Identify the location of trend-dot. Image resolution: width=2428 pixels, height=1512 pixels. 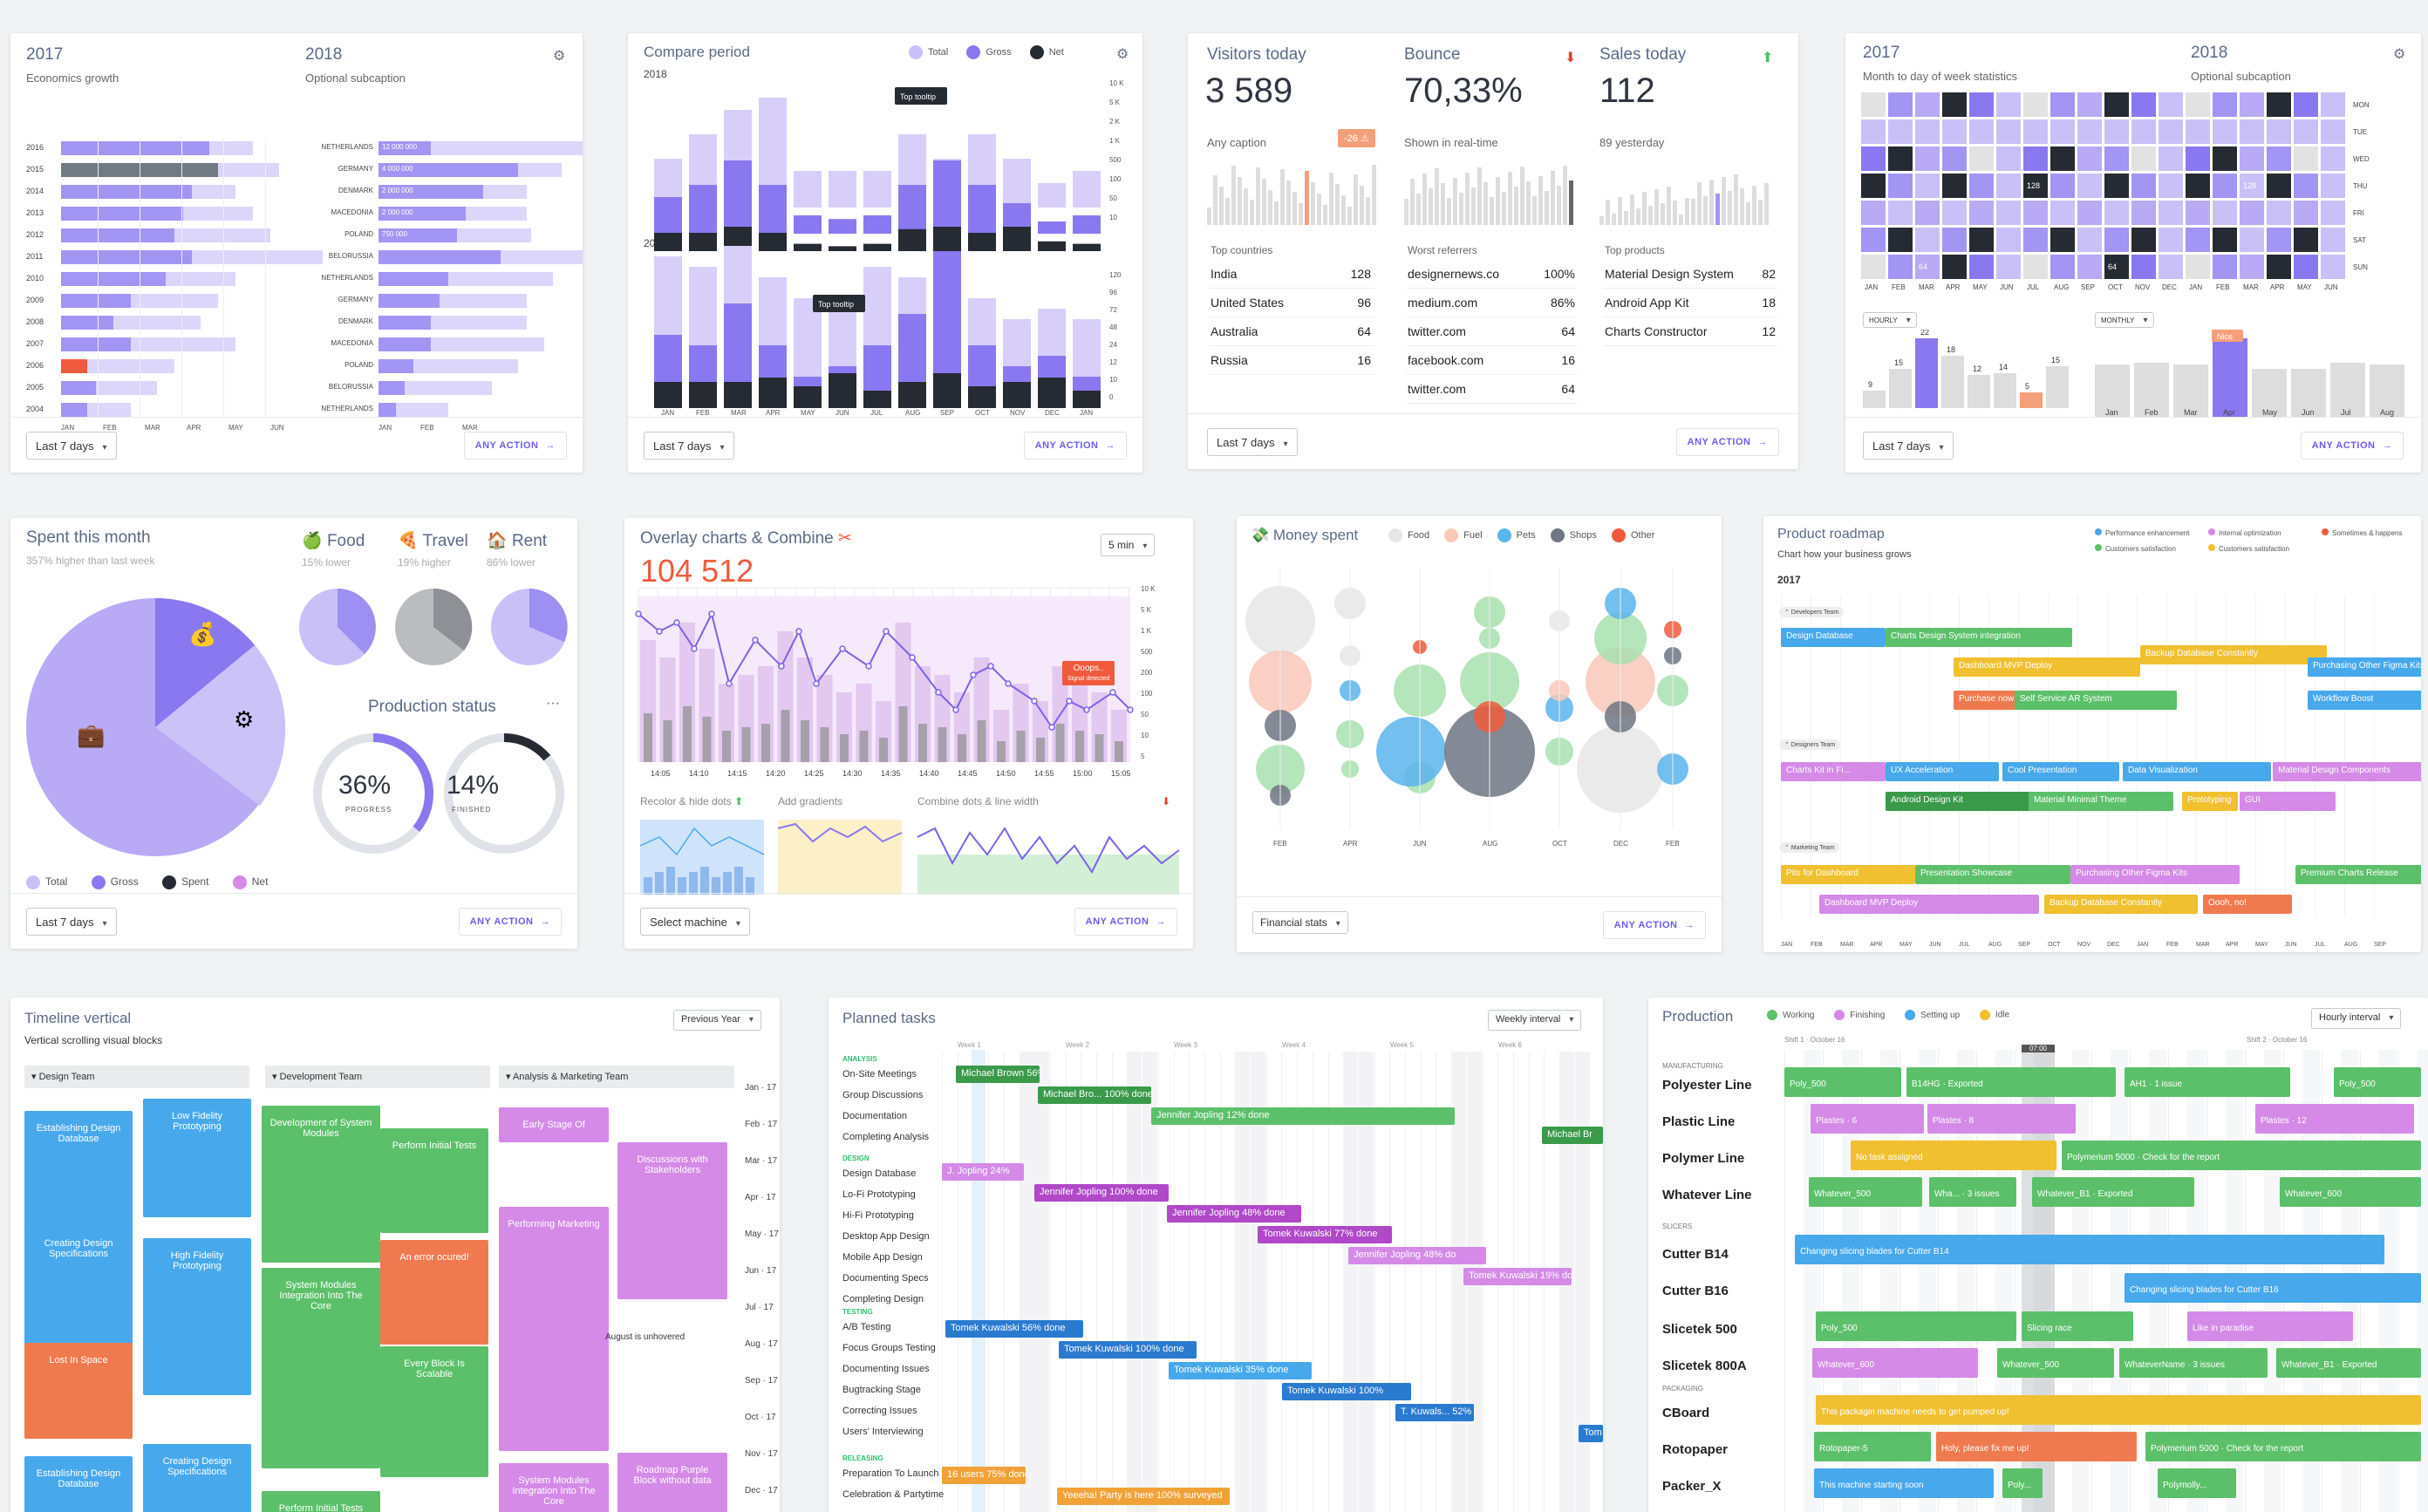
(1112, 692).